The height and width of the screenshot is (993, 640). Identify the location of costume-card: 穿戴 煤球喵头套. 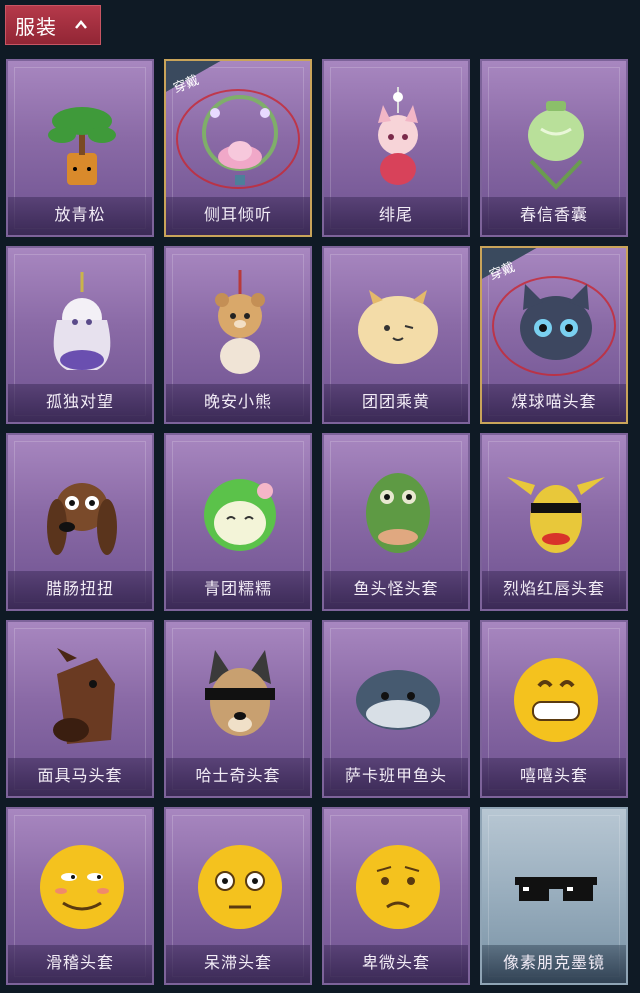
(554, 335).